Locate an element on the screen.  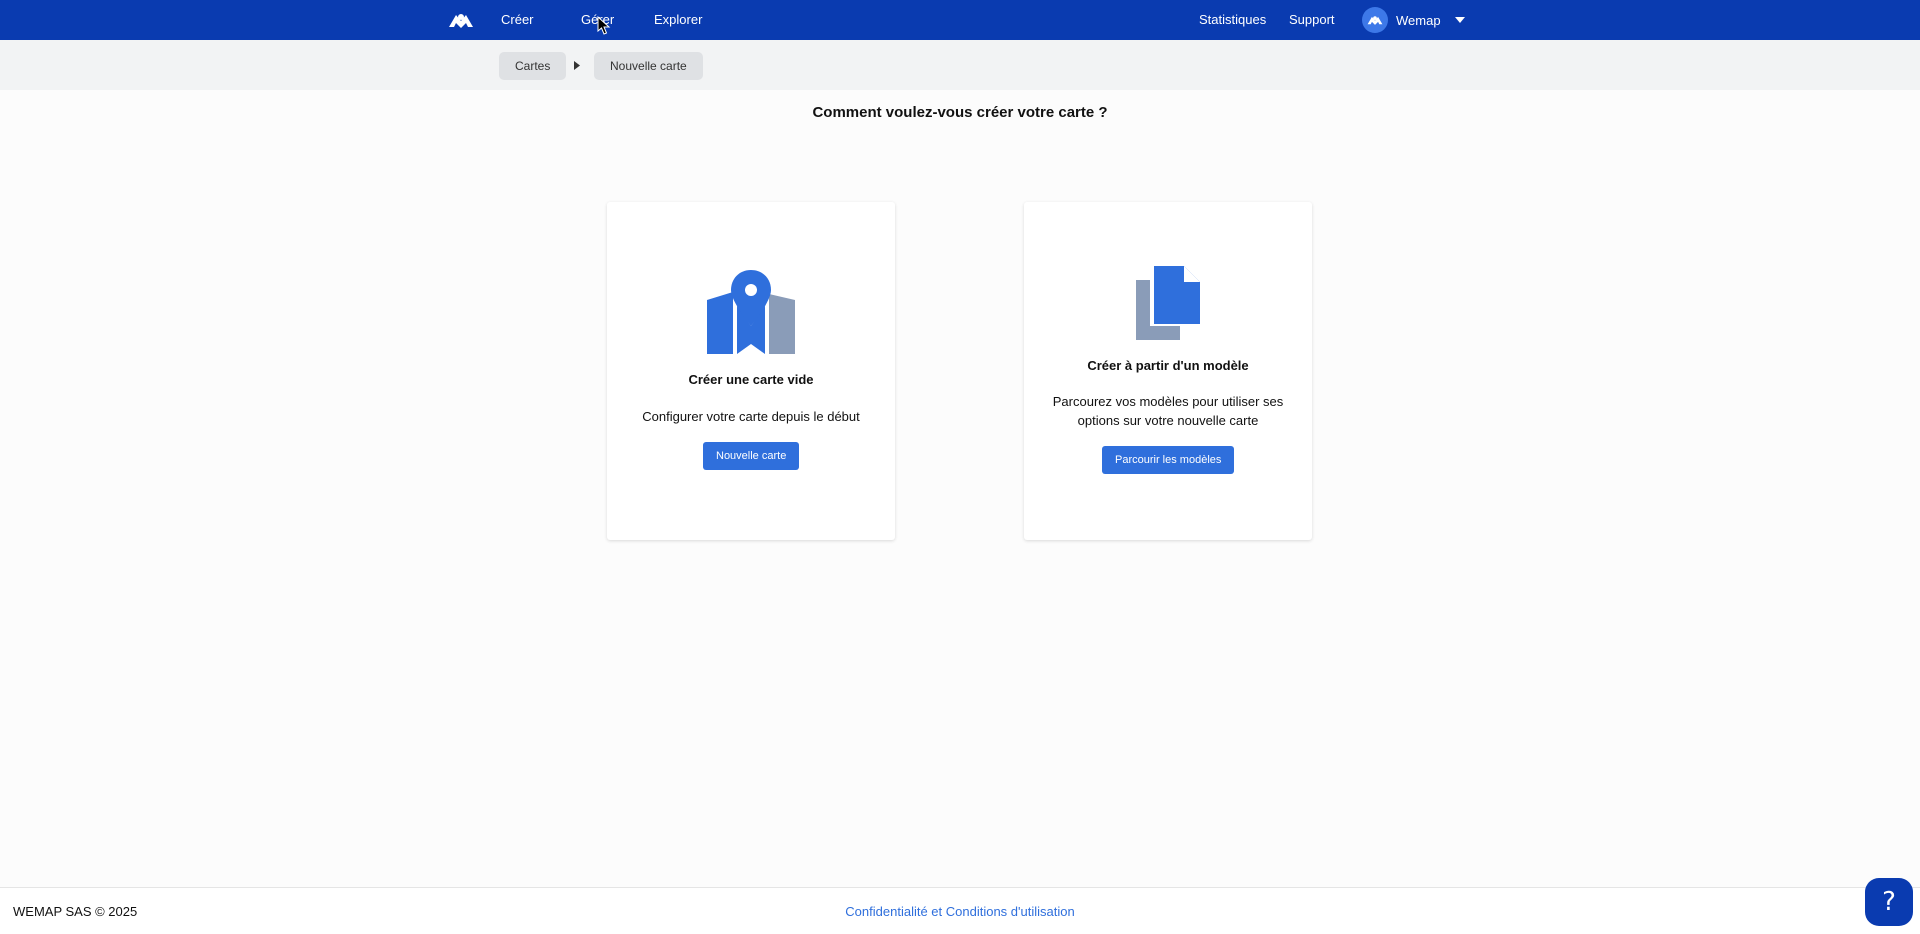
browse-templates-button: Parcourir les modèles is located at coordinates (1168, 460).